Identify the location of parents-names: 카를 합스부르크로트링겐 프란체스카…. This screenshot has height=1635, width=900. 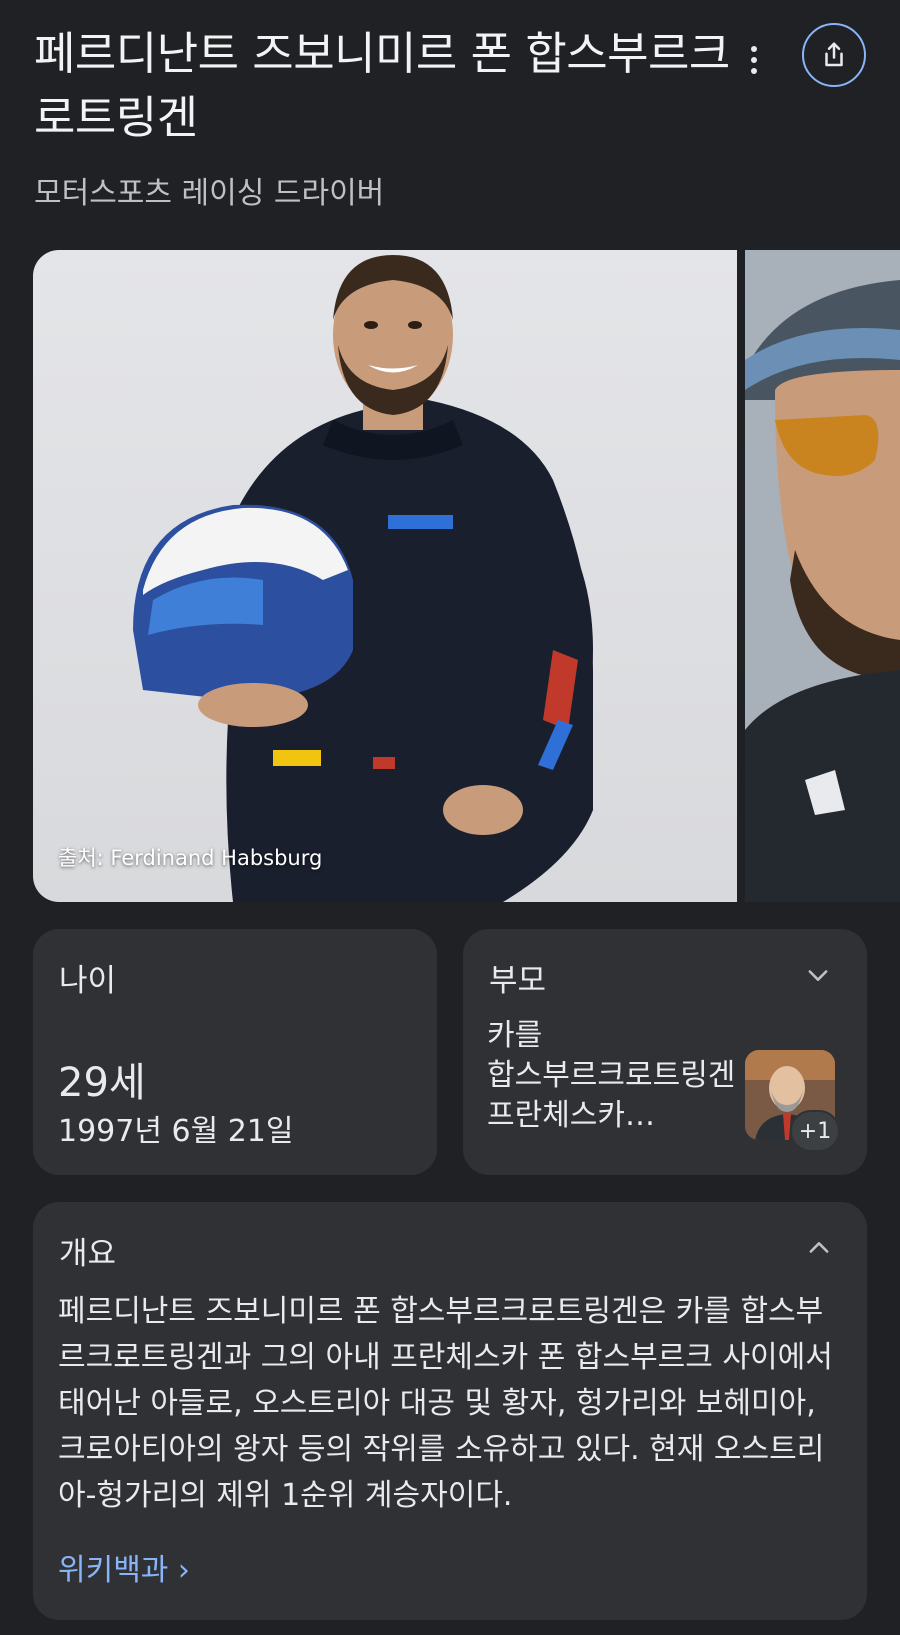
(612, 1076).